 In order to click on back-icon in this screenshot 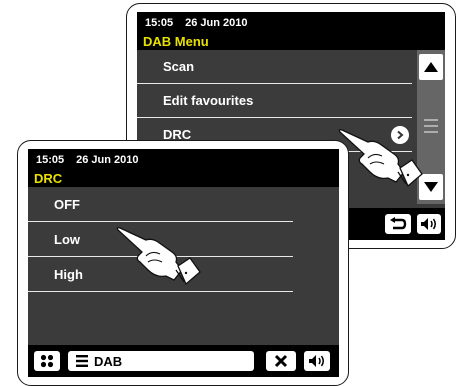, I will do `click(398, 223)`.